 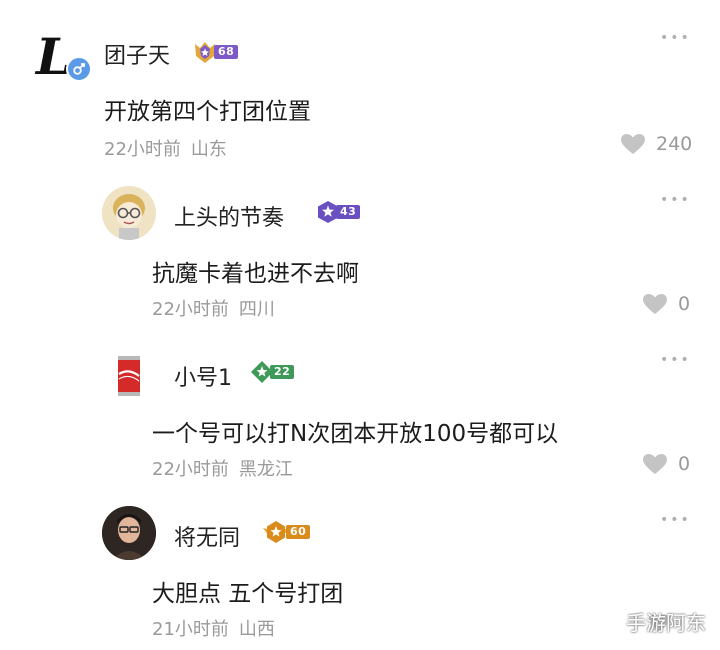 I want to click on level-badge: 68, so click(x=215, y=52).